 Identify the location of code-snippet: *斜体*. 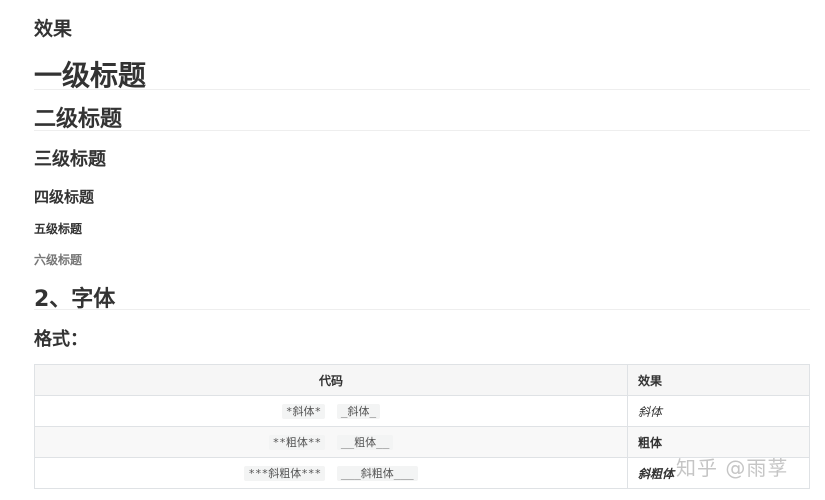
(303, 411).